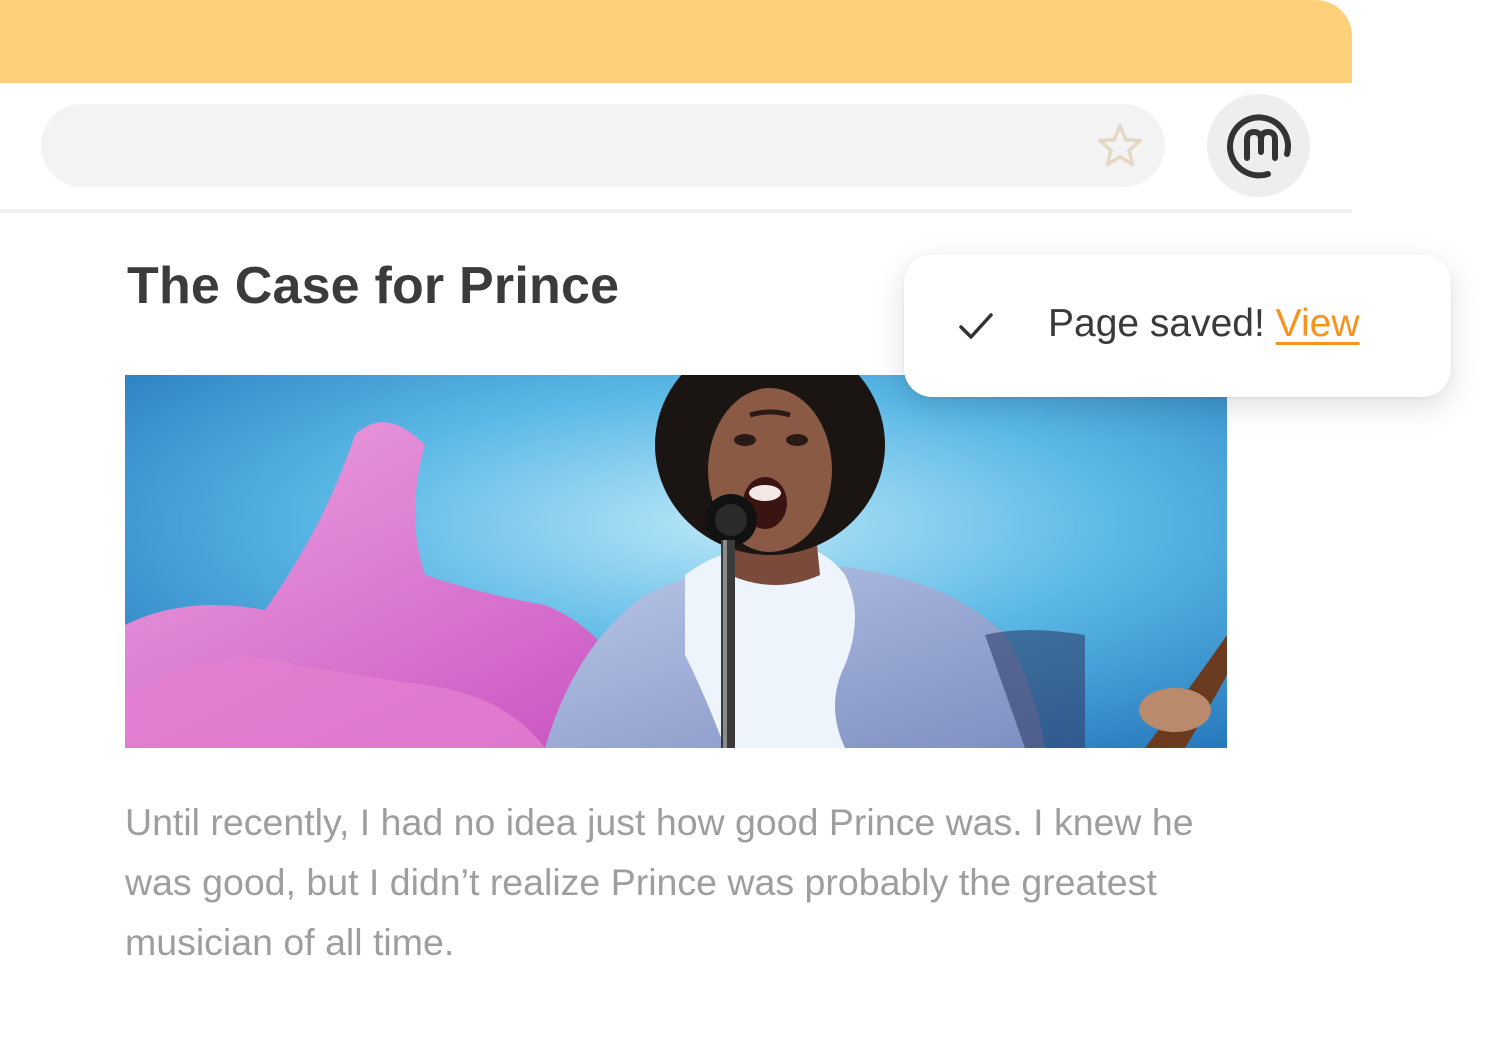  I want to click on star-outline-icon, so click(1120, 146).